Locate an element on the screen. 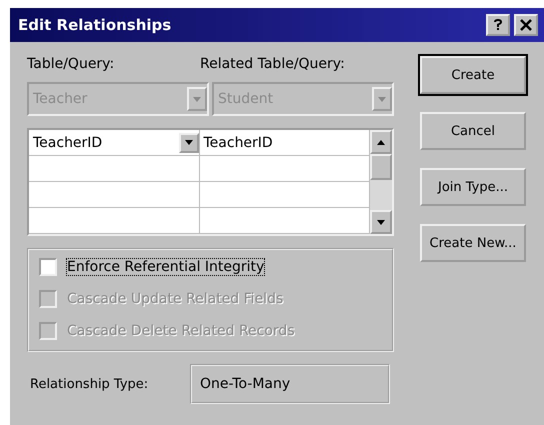  up-arrow-icon is located at coordinates (381, 142).